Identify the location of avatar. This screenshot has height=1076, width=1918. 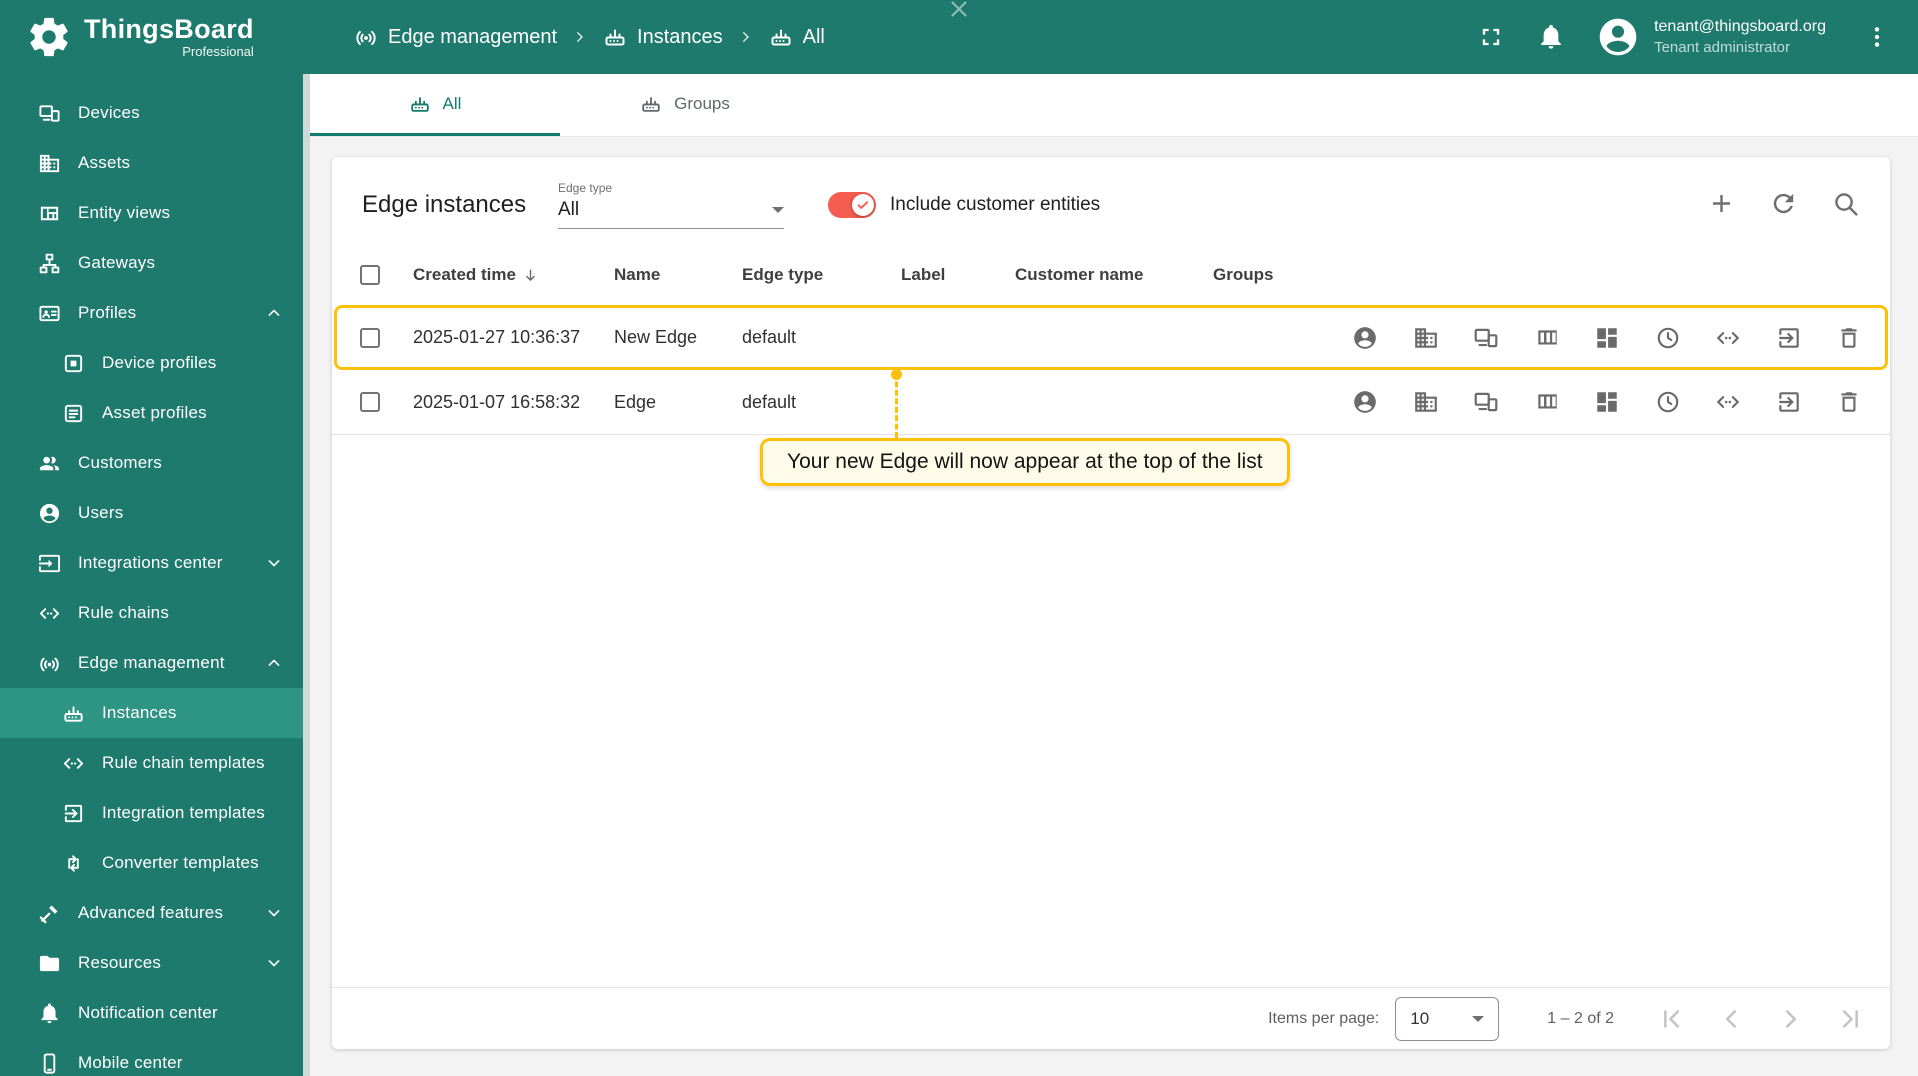
(1618, 37).